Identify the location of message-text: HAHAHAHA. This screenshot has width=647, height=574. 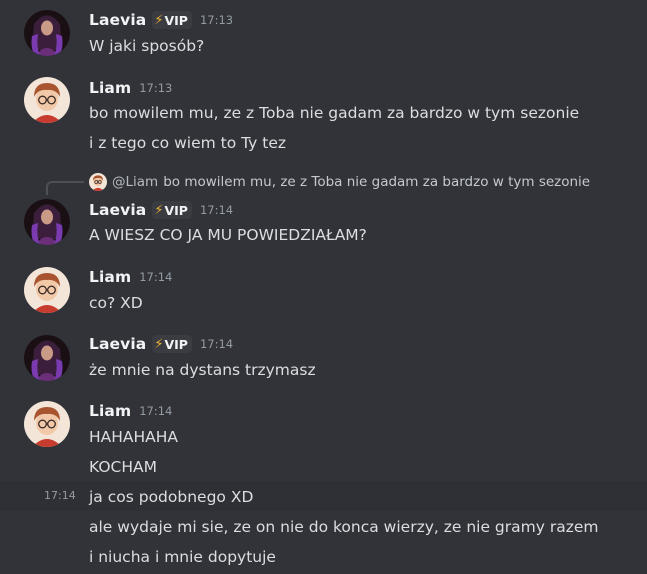
(134, 437).